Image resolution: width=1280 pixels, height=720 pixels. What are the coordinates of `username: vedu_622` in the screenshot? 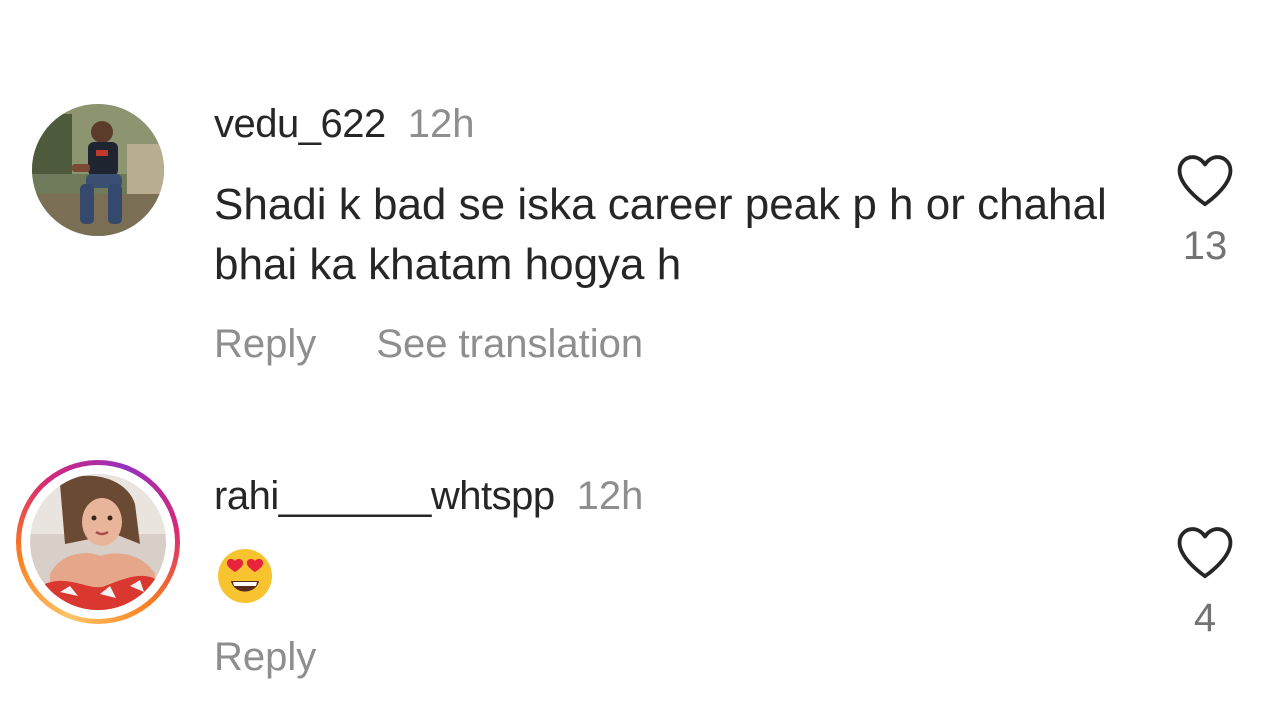 It's located at (300, 124).